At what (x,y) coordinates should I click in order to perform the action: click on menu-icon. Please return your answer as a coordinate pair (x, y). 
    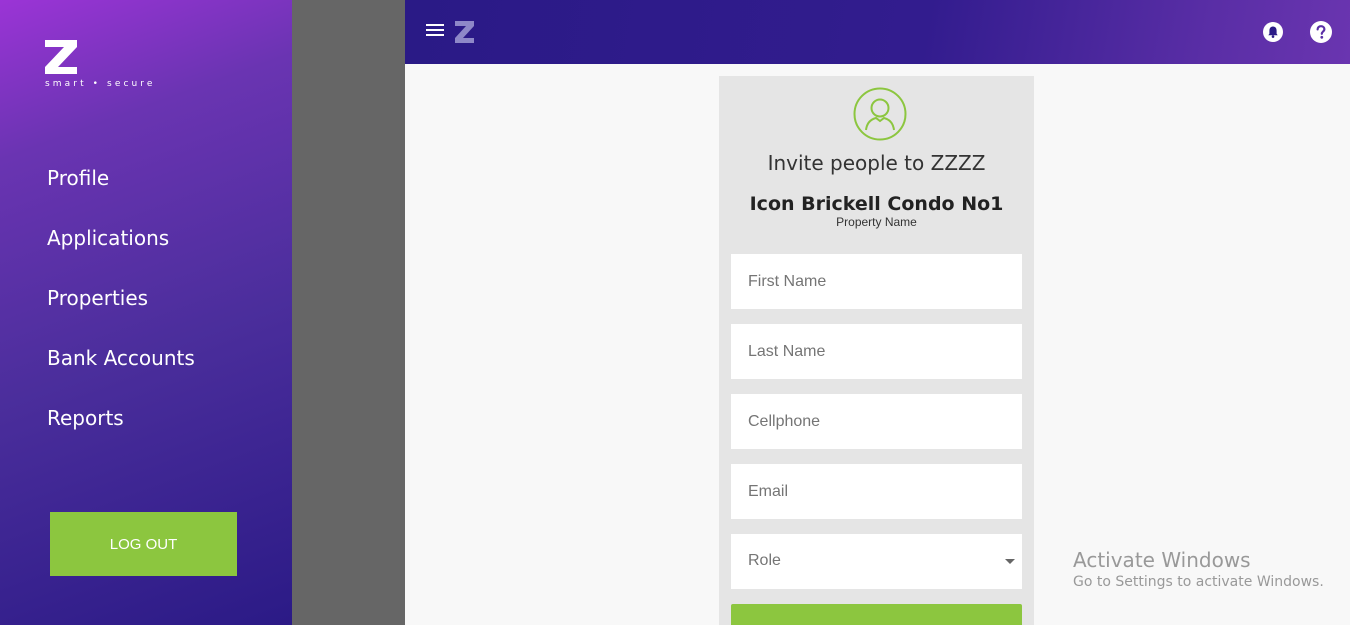
    Looking at the image, I should click on (435, 31).